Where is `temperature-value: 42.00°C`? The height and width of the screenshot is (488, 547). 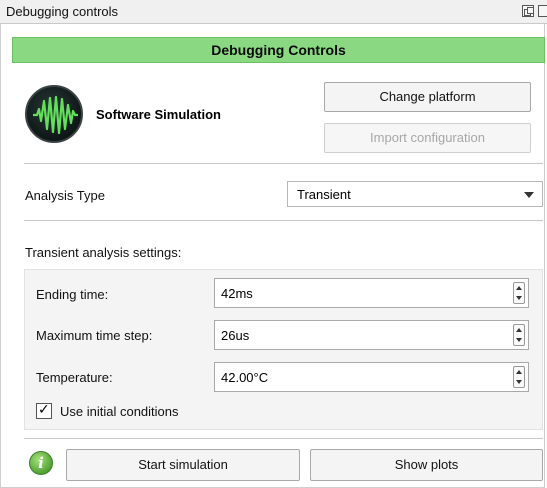
temperature-value: 42.00°C is located at coordinates (245, 377).